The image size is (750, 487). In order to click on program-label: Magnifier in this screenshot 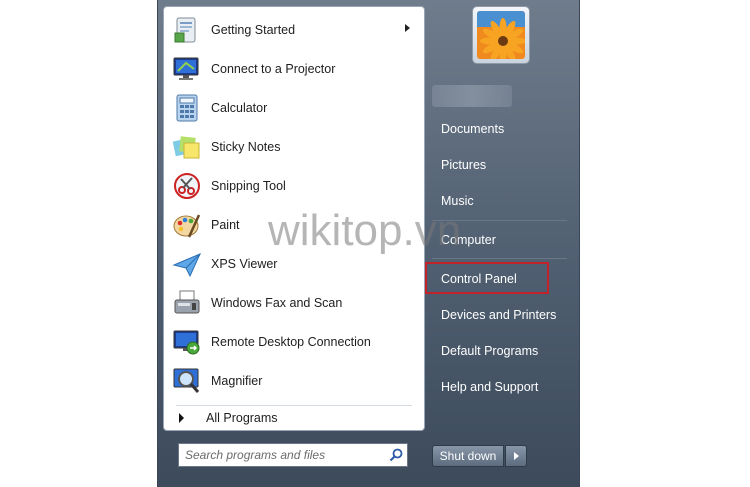, I will do `click(237, 380)`.